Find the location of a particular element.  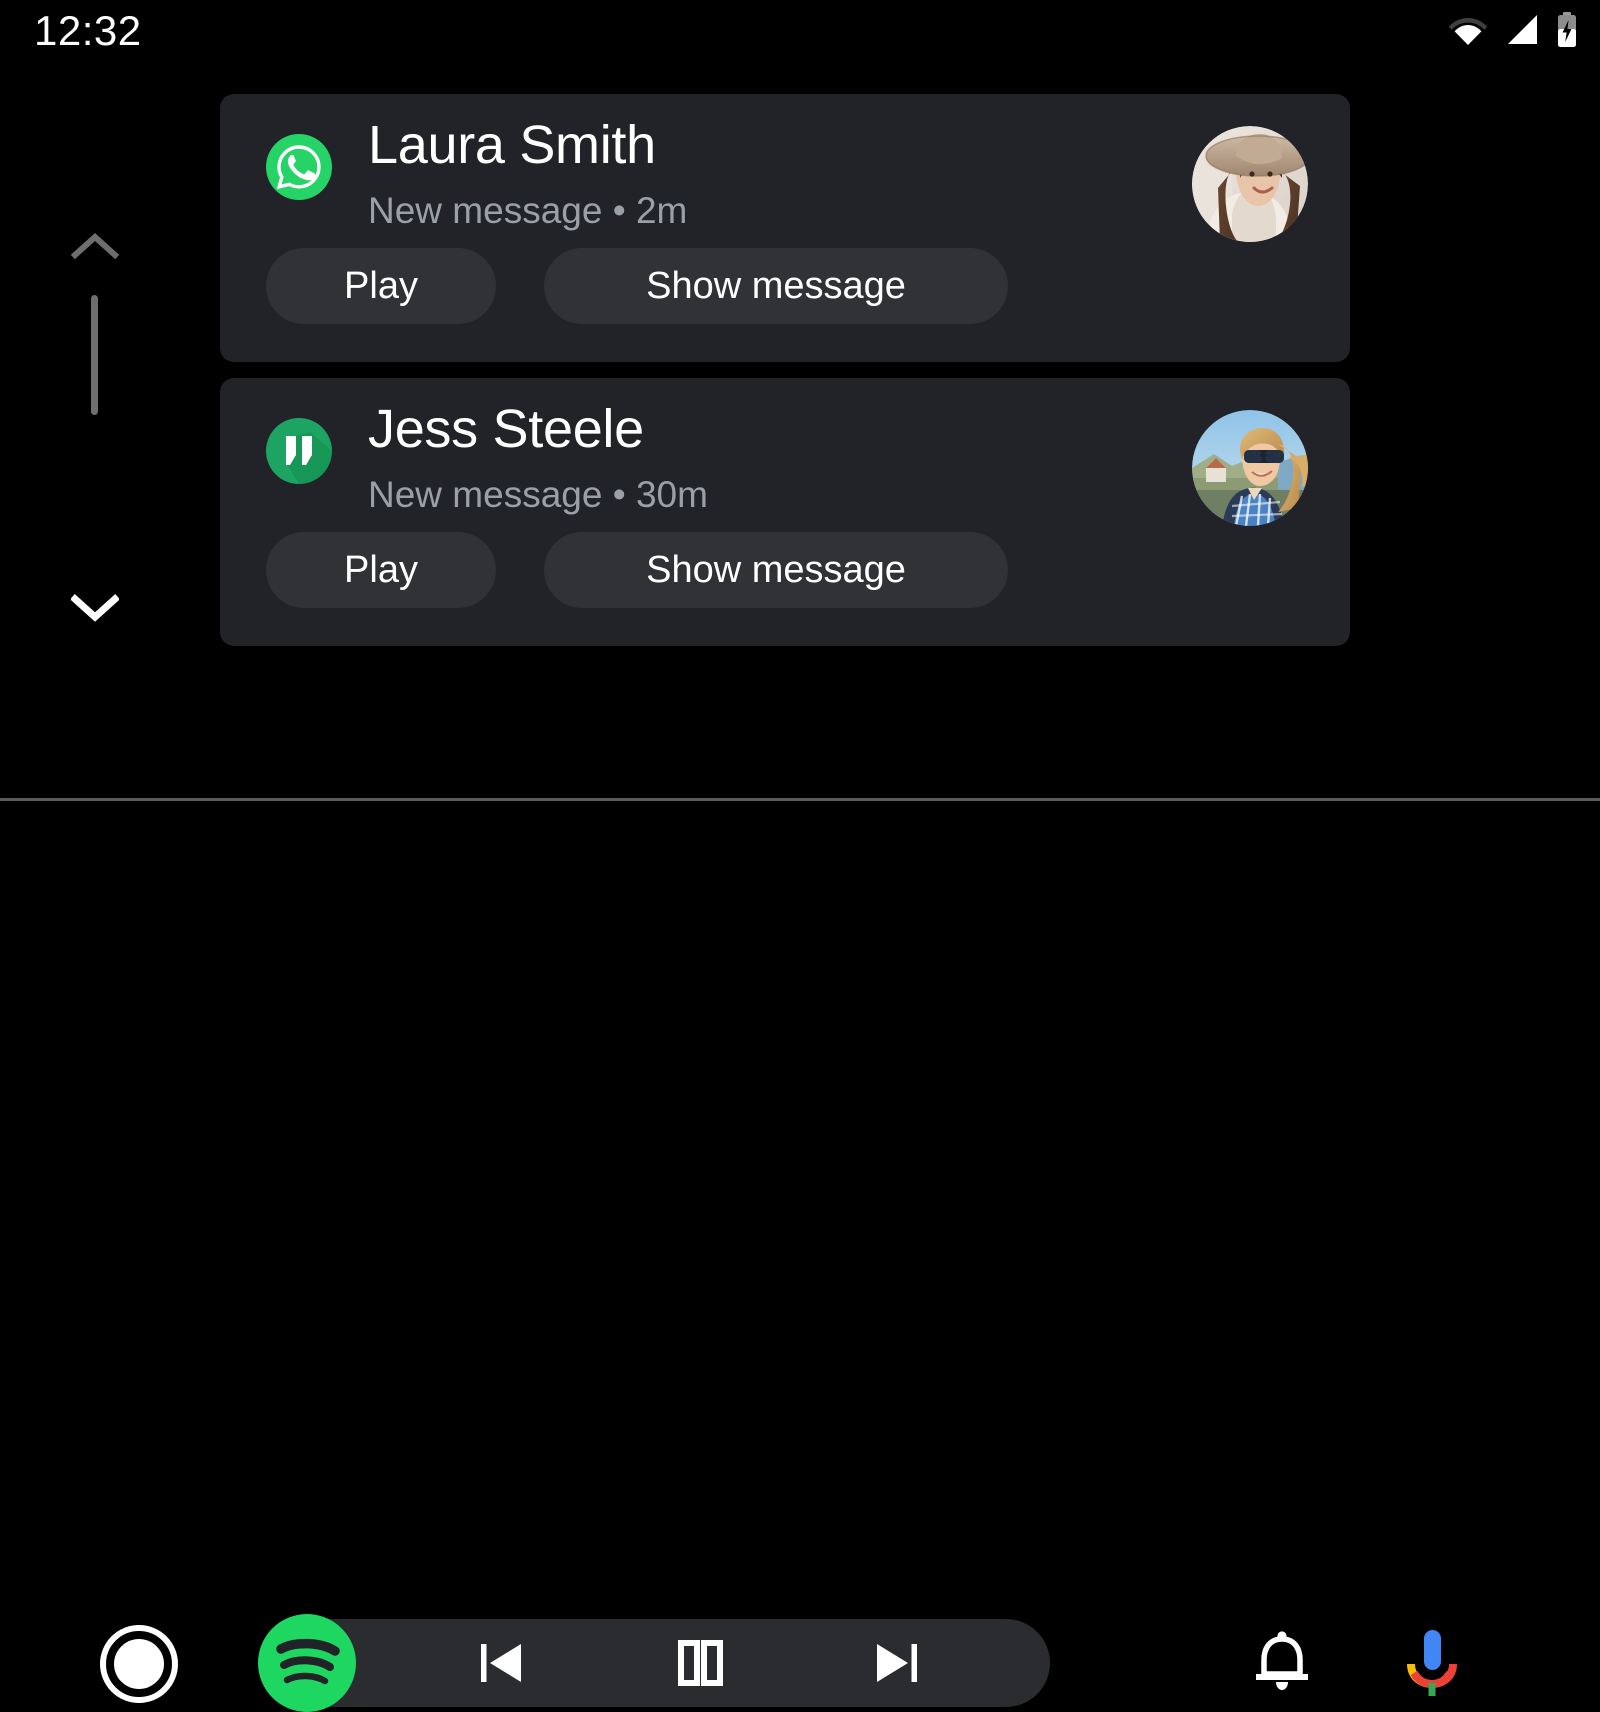

scrollbar-thumb is located at coordinates (94, 355).